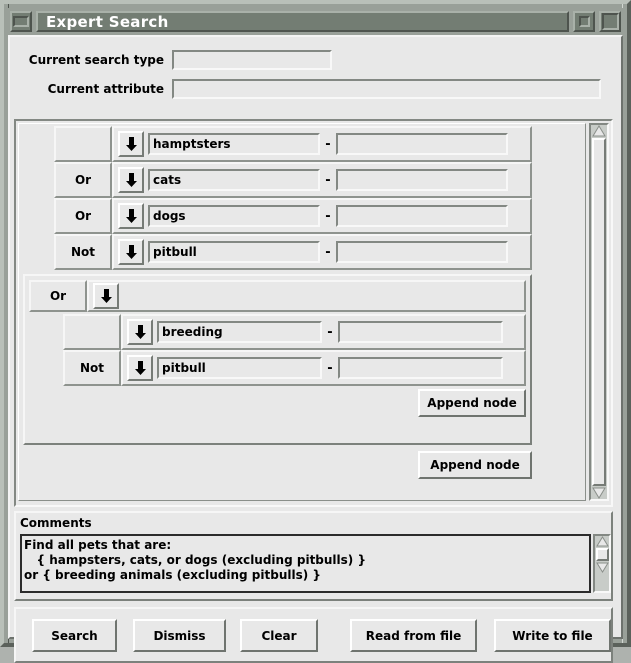 The height and width of the screenshot is (663, 631). What do you see at coordinates (472, 403) in the screenshot?
I see `append-node-button-subgroup: Append node` at bounding box center [472, 403].